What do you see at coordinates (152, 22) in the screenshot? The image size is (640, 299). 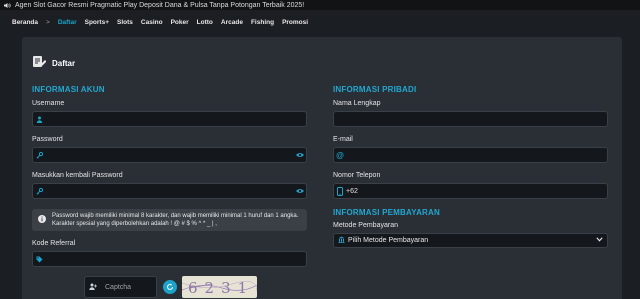 I see `nav-casino: Casino` at bounding box center [152, 22].